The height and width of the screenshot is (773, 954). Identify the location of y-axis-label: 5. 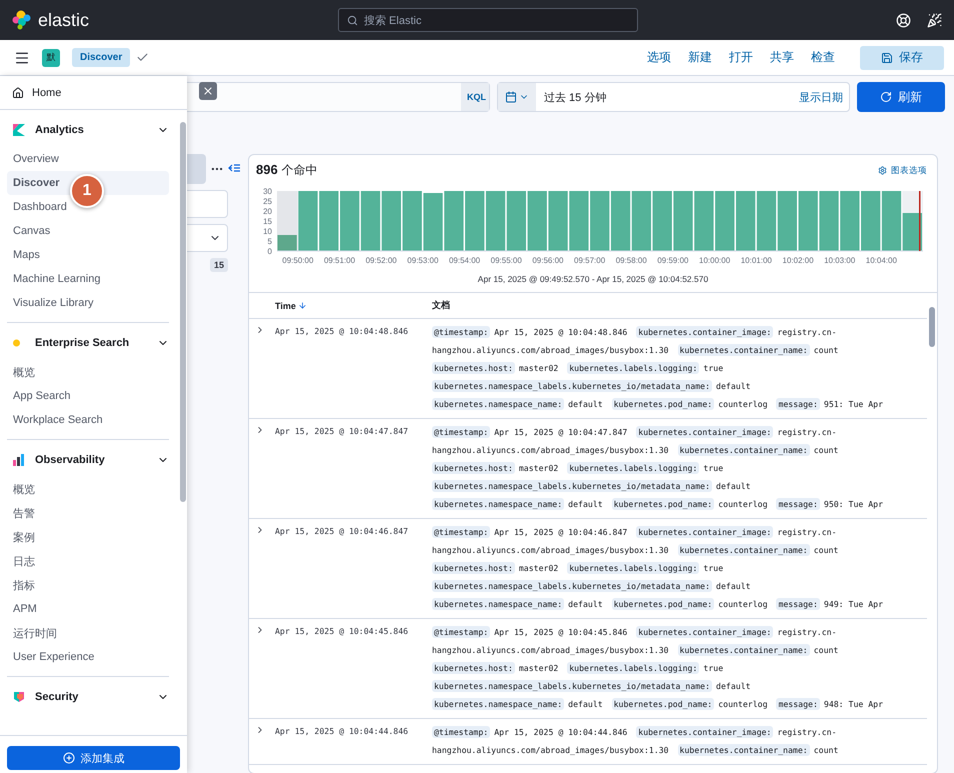
(270, 241).